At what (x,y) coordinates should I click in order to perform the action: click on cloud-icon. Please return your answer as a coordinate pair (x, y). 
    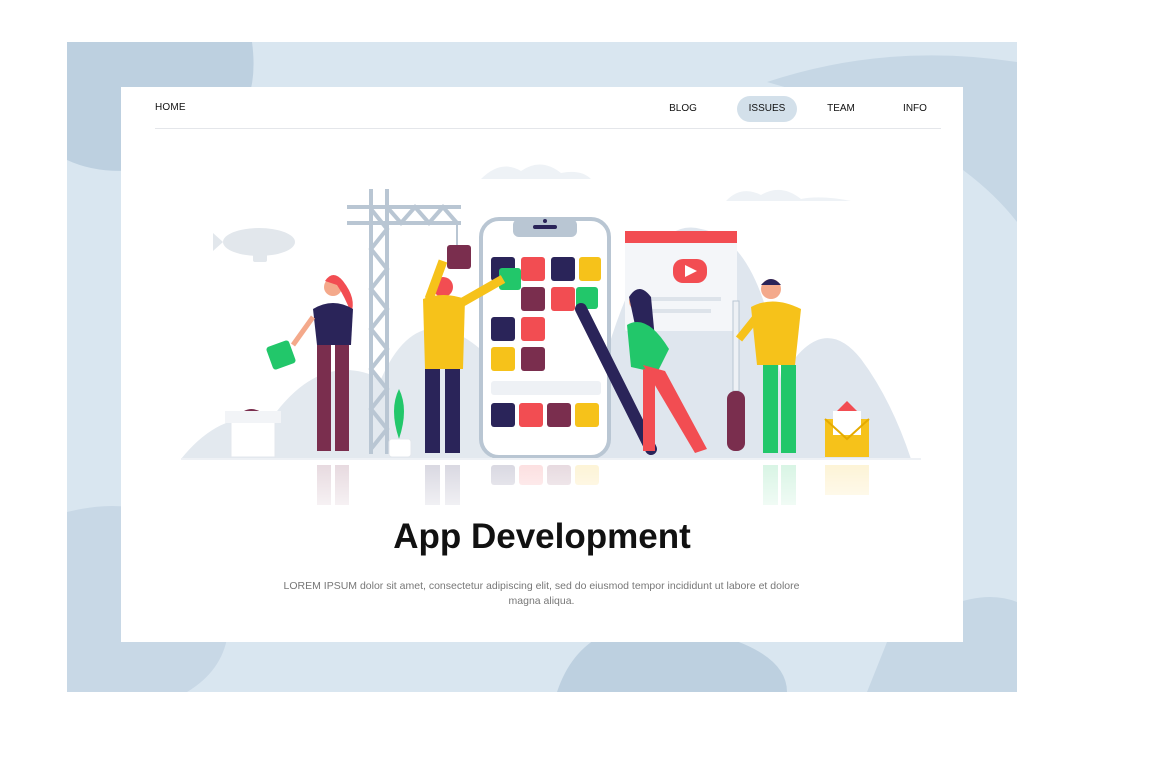
    Looking at the image, I should click on (666, 182).